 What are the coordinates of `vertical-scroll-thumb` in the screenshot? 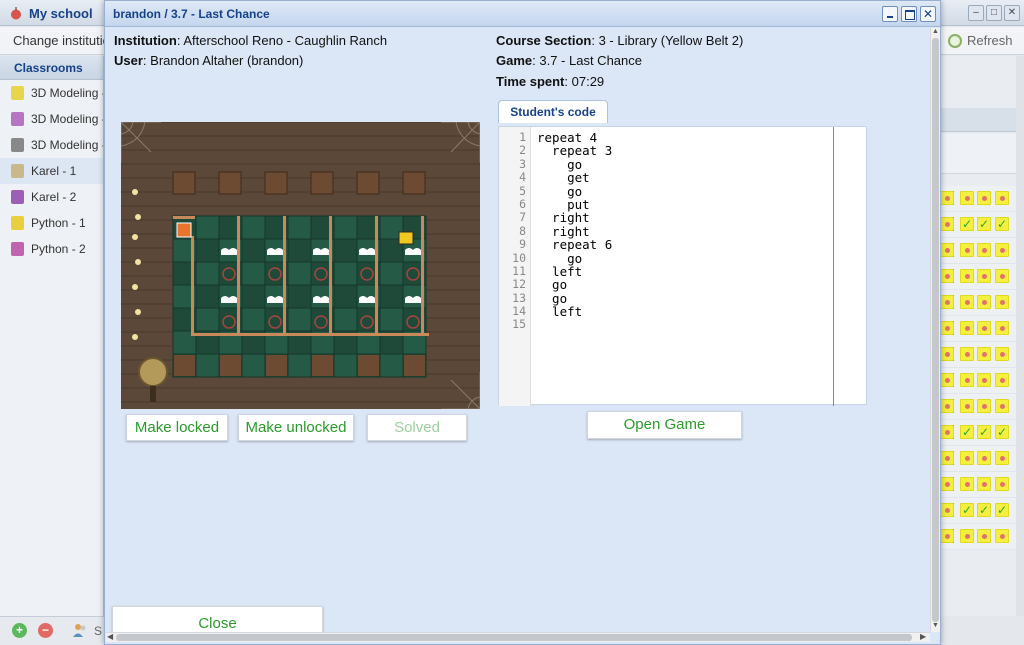 It's located at (935, 330).